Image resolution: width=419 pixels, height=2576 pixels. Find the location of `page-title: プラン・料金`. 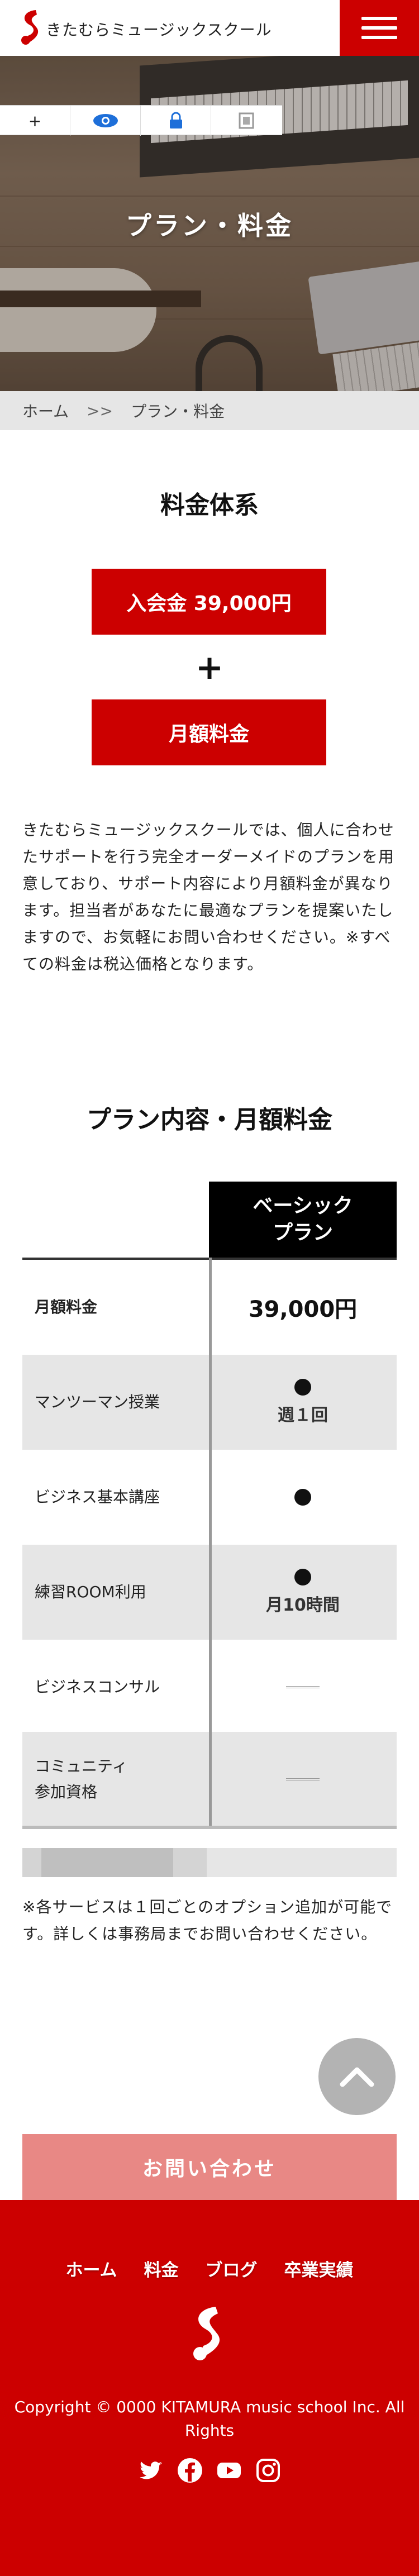

page-title: プラン・料金 is located at coordinates (209, 226).